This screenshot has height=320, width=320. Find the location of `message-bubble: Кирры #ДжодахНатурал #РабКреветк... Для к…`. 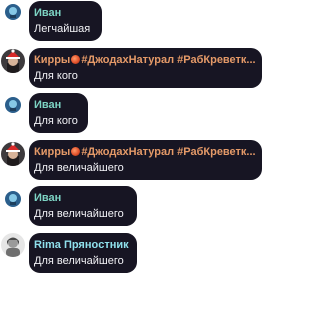

message-bubble: Кирры #ДжодахНатурал #РабКреветк... Для к… is located at coordinates (145, 68).